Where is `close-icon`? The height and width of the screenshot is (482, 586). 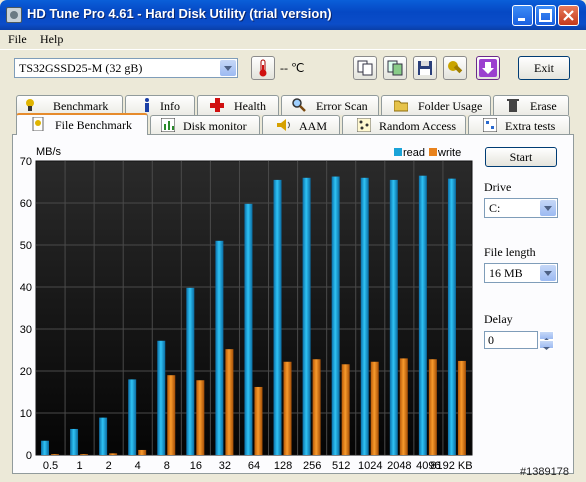
close-icon is located at coordinates (568, 15).